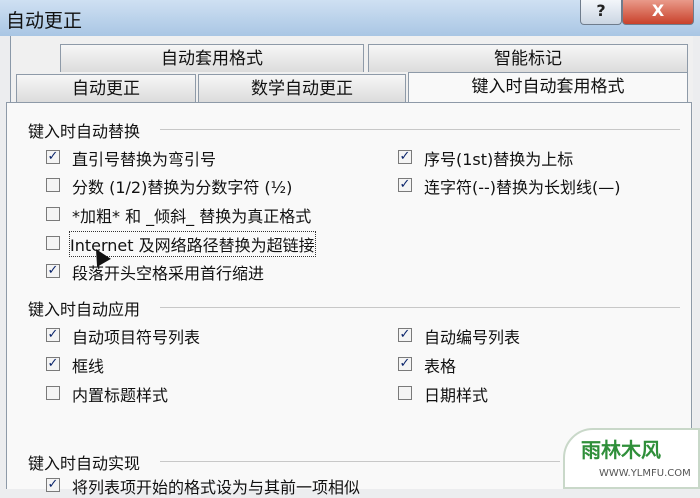  What do you see at coordinates (53, 243) in the screenshot?
I see `checkbox-hyperlinks` at bounding box center [53, 243].